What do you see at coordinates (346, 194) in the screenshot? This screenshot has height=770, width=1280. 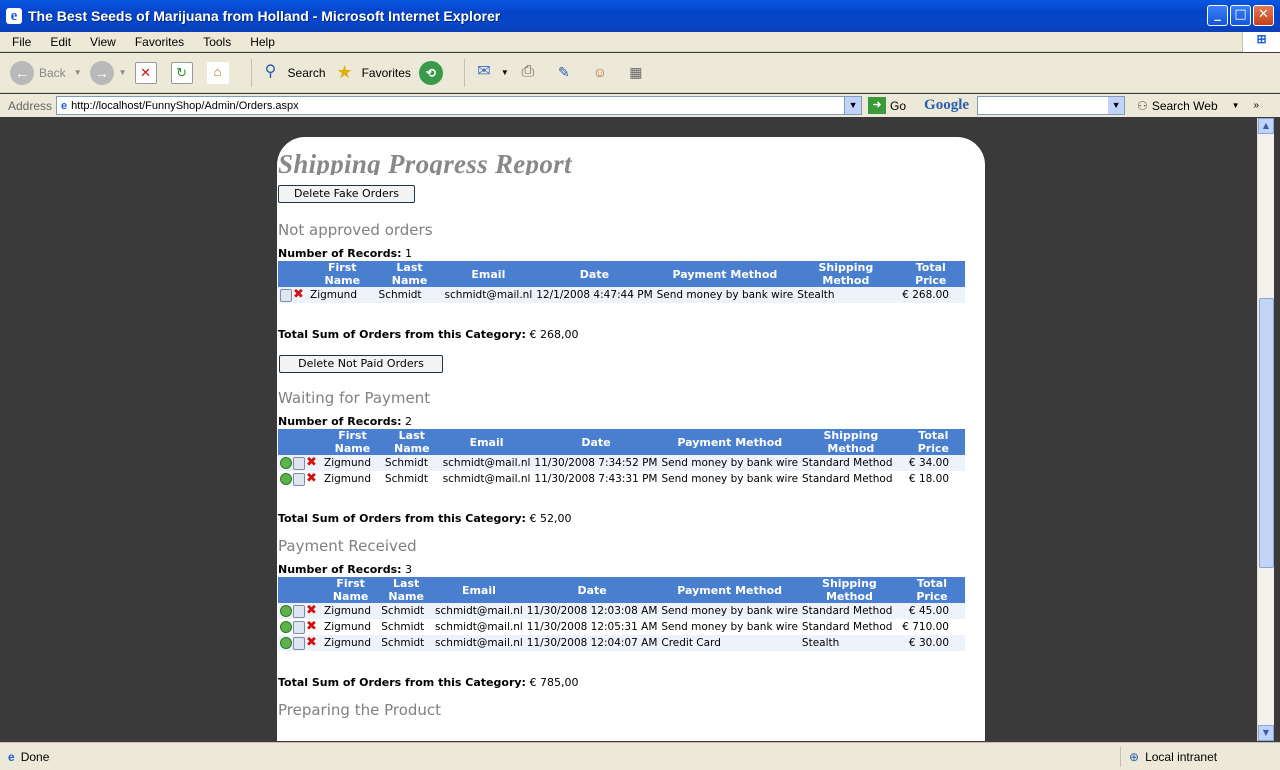 I see `delete-fake-orders-button: Delete Fake Orders` at bounding box center [346, 194].